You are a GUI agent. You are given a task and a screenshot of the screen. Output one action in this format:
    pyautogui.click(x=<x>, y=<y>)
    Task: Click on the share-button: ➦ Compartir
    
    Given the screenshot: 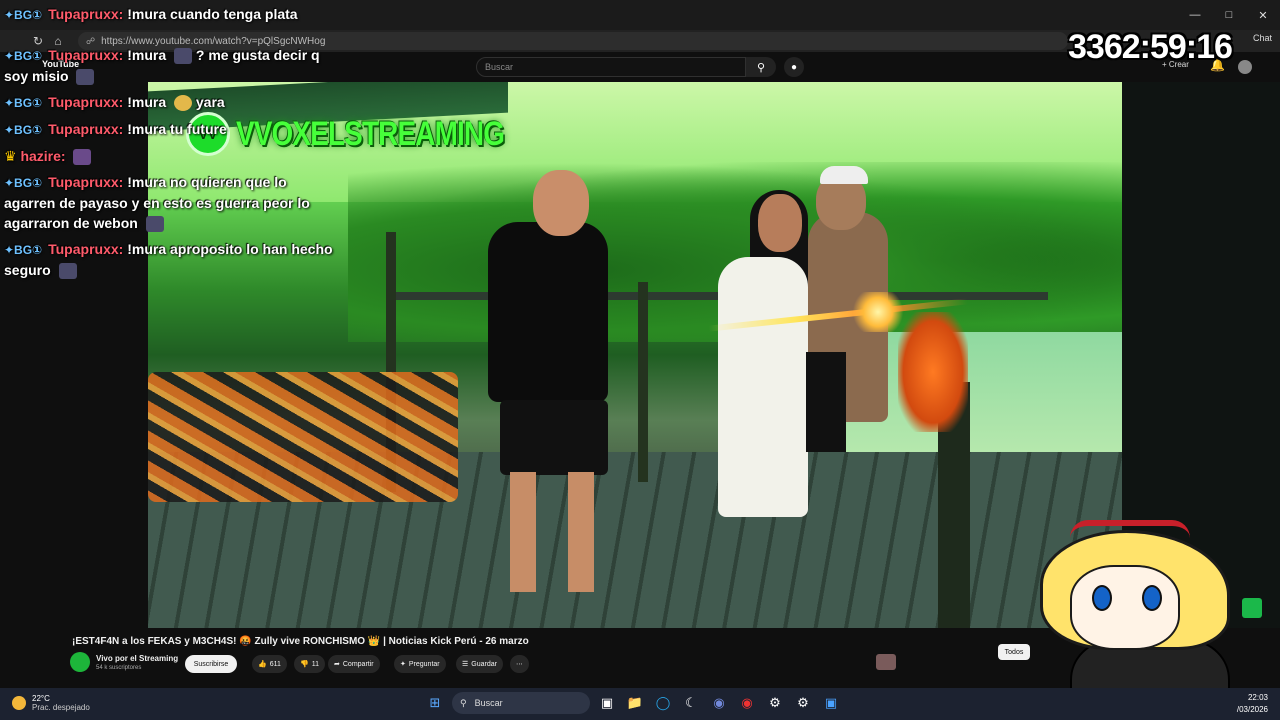 What is the action you would take?
    pyautogui.click(x=354, y=664)
    